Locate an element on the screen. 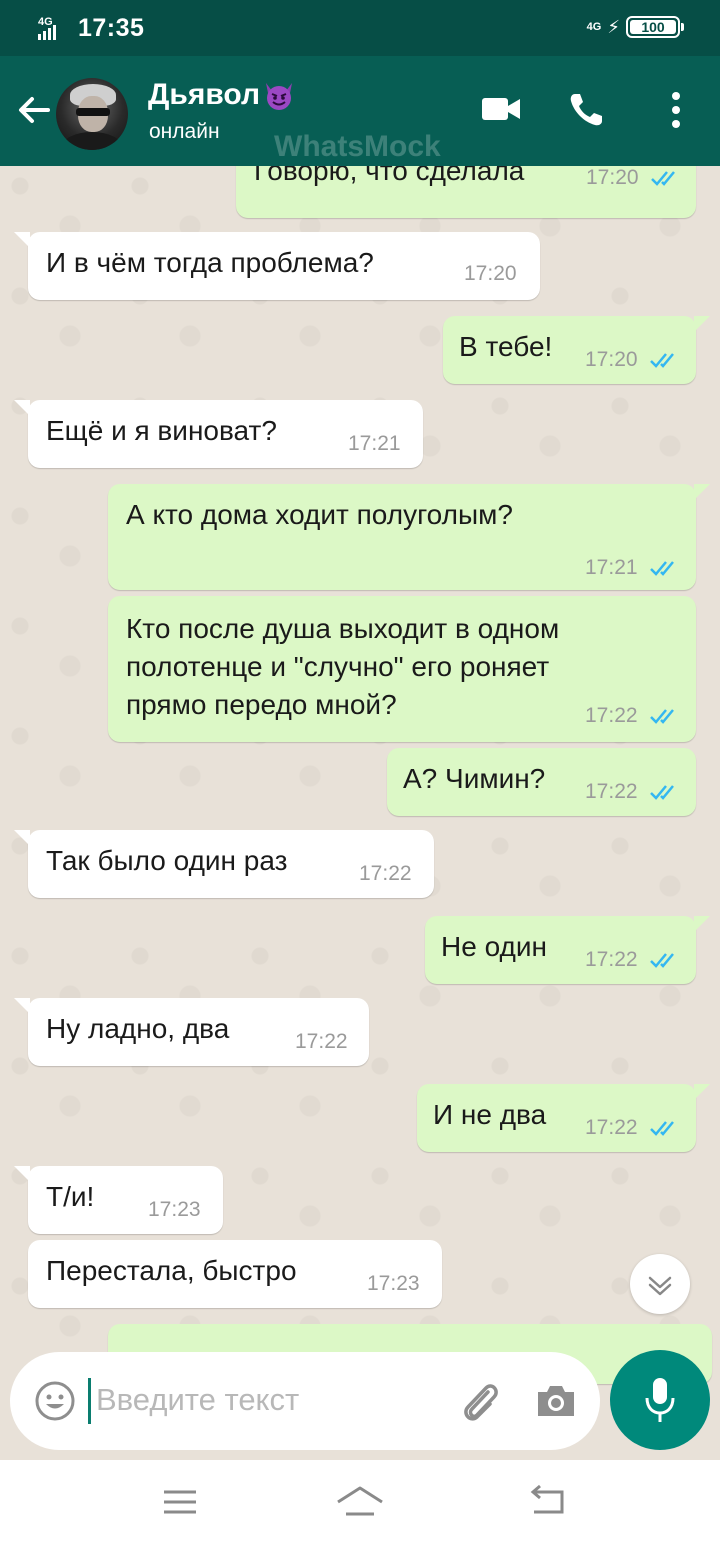 Image resolution: width=720 pixels, height=1544 pixels. message-input: Введите текст is located at coordinates (197, 1400).